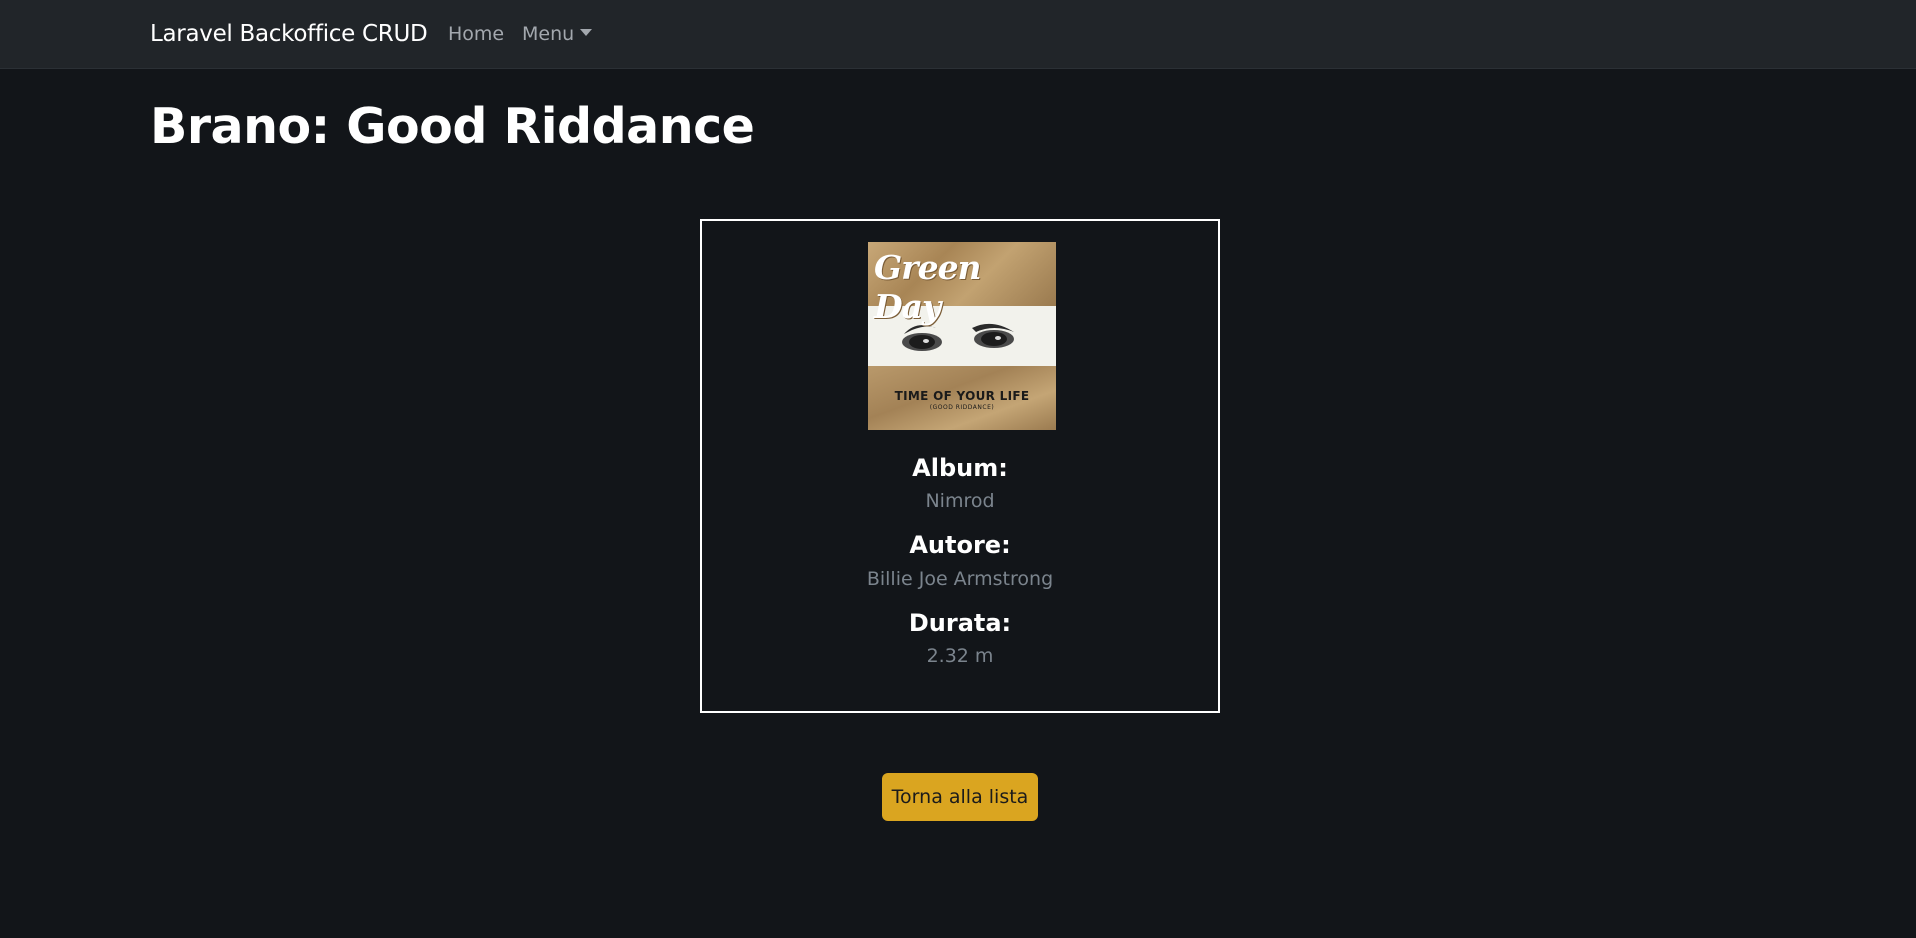 The width and height of the screenshot is (1916, 938). I want to click on cover-single-subtitle: (GOOD RIDDANCE), so click(962, 407).